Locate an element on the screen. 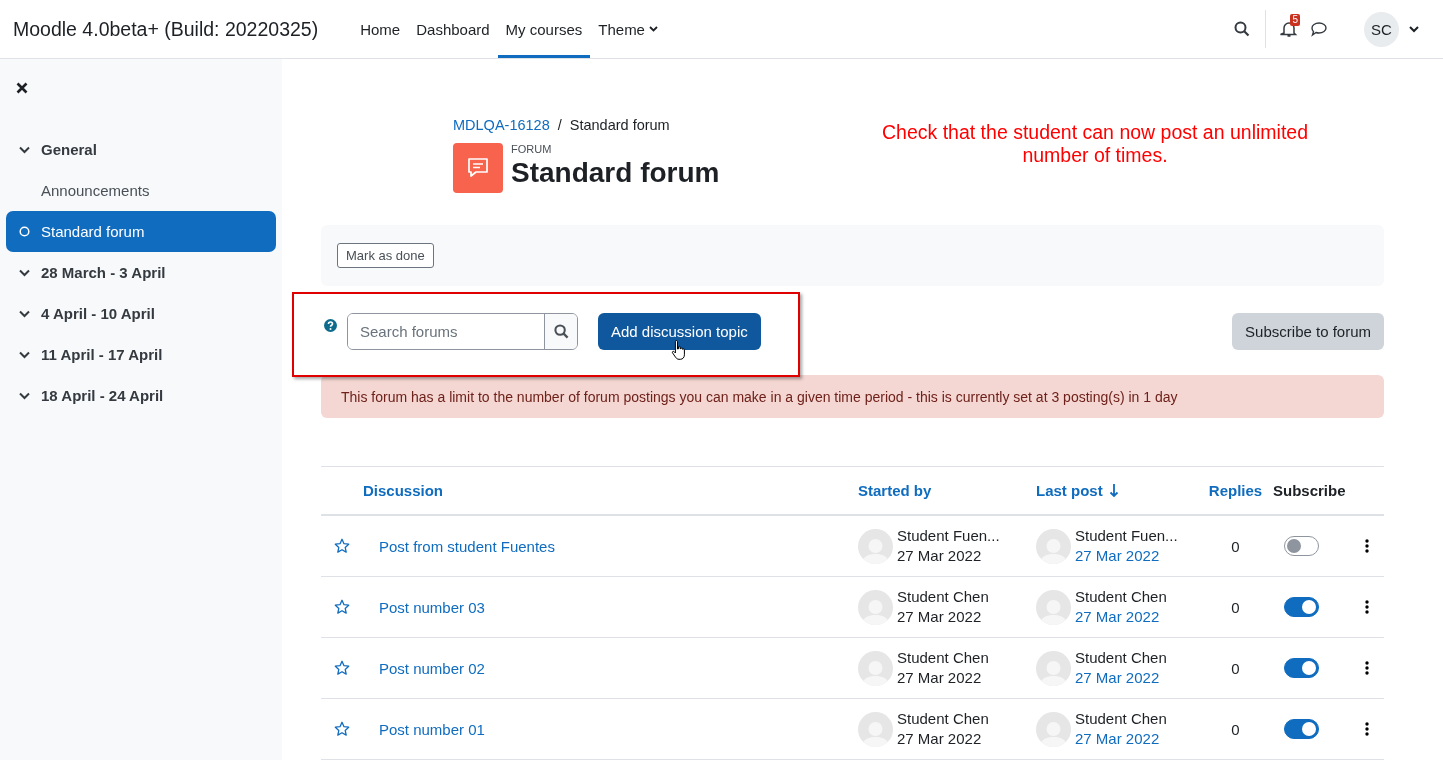 This screenshot has width=1443, height=760. subscribe-forum-button: Subscribe to forum is located at coordinates (1308, 331).